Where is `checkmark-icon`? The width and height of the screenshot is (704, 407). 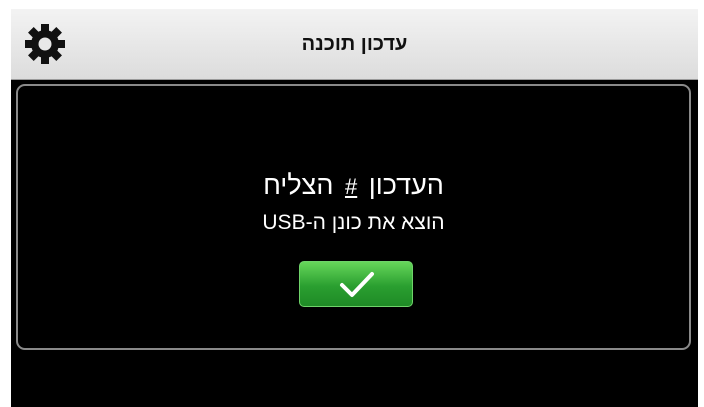 checkmark-icon is located at coordinates (357, 284).